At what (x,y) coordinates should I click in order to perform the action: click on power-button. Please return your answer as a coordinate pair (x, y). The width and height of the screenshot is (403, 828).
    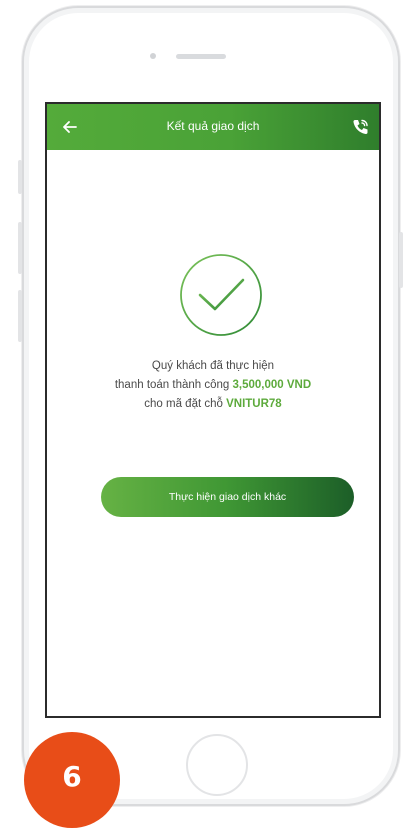
    Looking at the image, I should click on (401, 260).